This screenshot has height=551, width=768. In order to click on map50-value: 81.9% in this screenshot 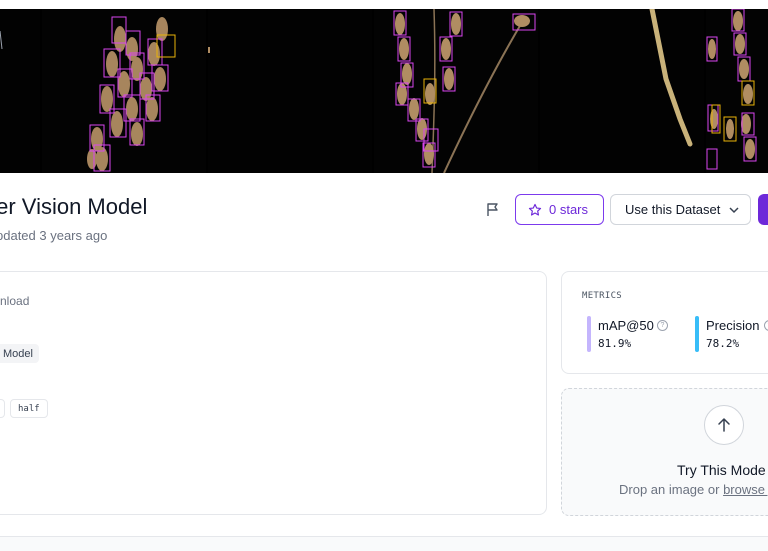, I will do `click(615, 343)`.